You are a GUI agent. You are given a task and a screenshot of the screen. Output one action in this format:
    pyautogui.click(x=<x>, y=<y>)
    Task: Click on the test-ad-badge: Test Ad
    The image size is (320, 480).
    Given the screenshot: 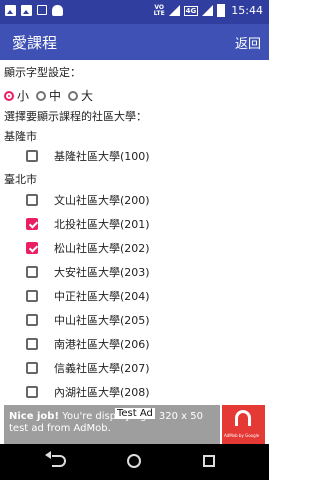 What is the action you would take?
    pyautogui.click(x=135, y=413)
    